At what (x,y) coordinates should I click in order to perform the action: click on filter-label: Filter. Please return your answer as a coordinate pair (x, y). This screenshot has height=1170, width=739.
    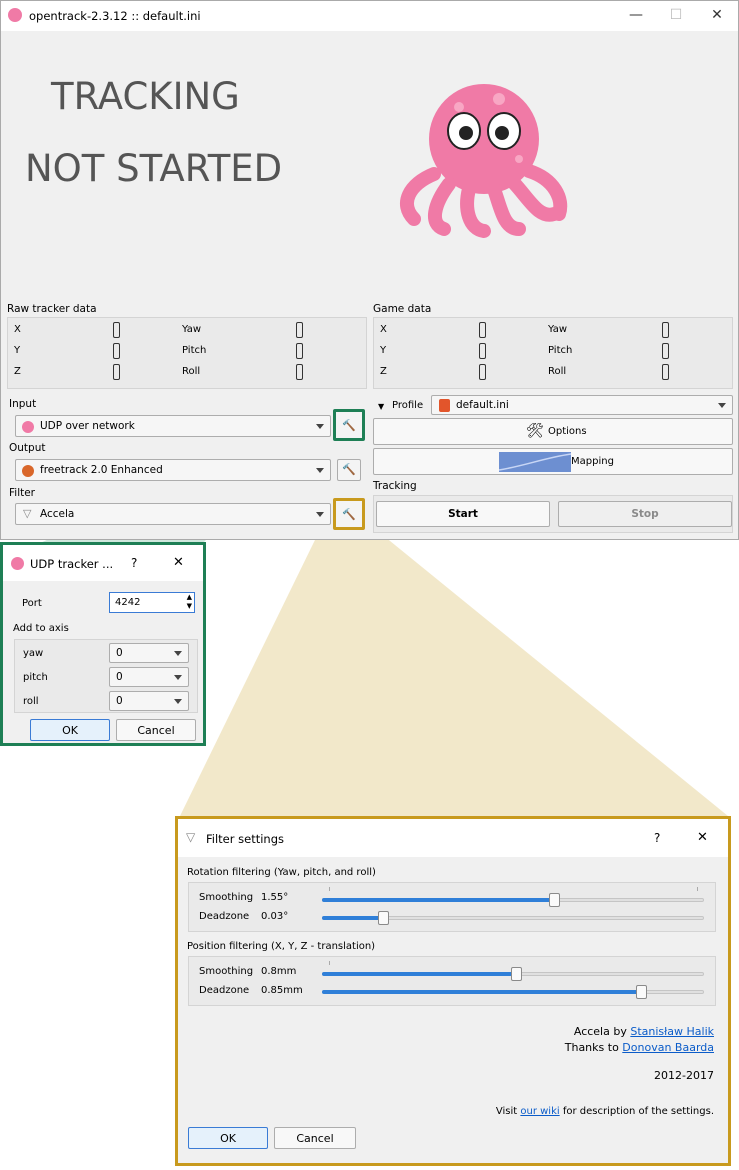
    Looking at the image, I should click on (22, 493).